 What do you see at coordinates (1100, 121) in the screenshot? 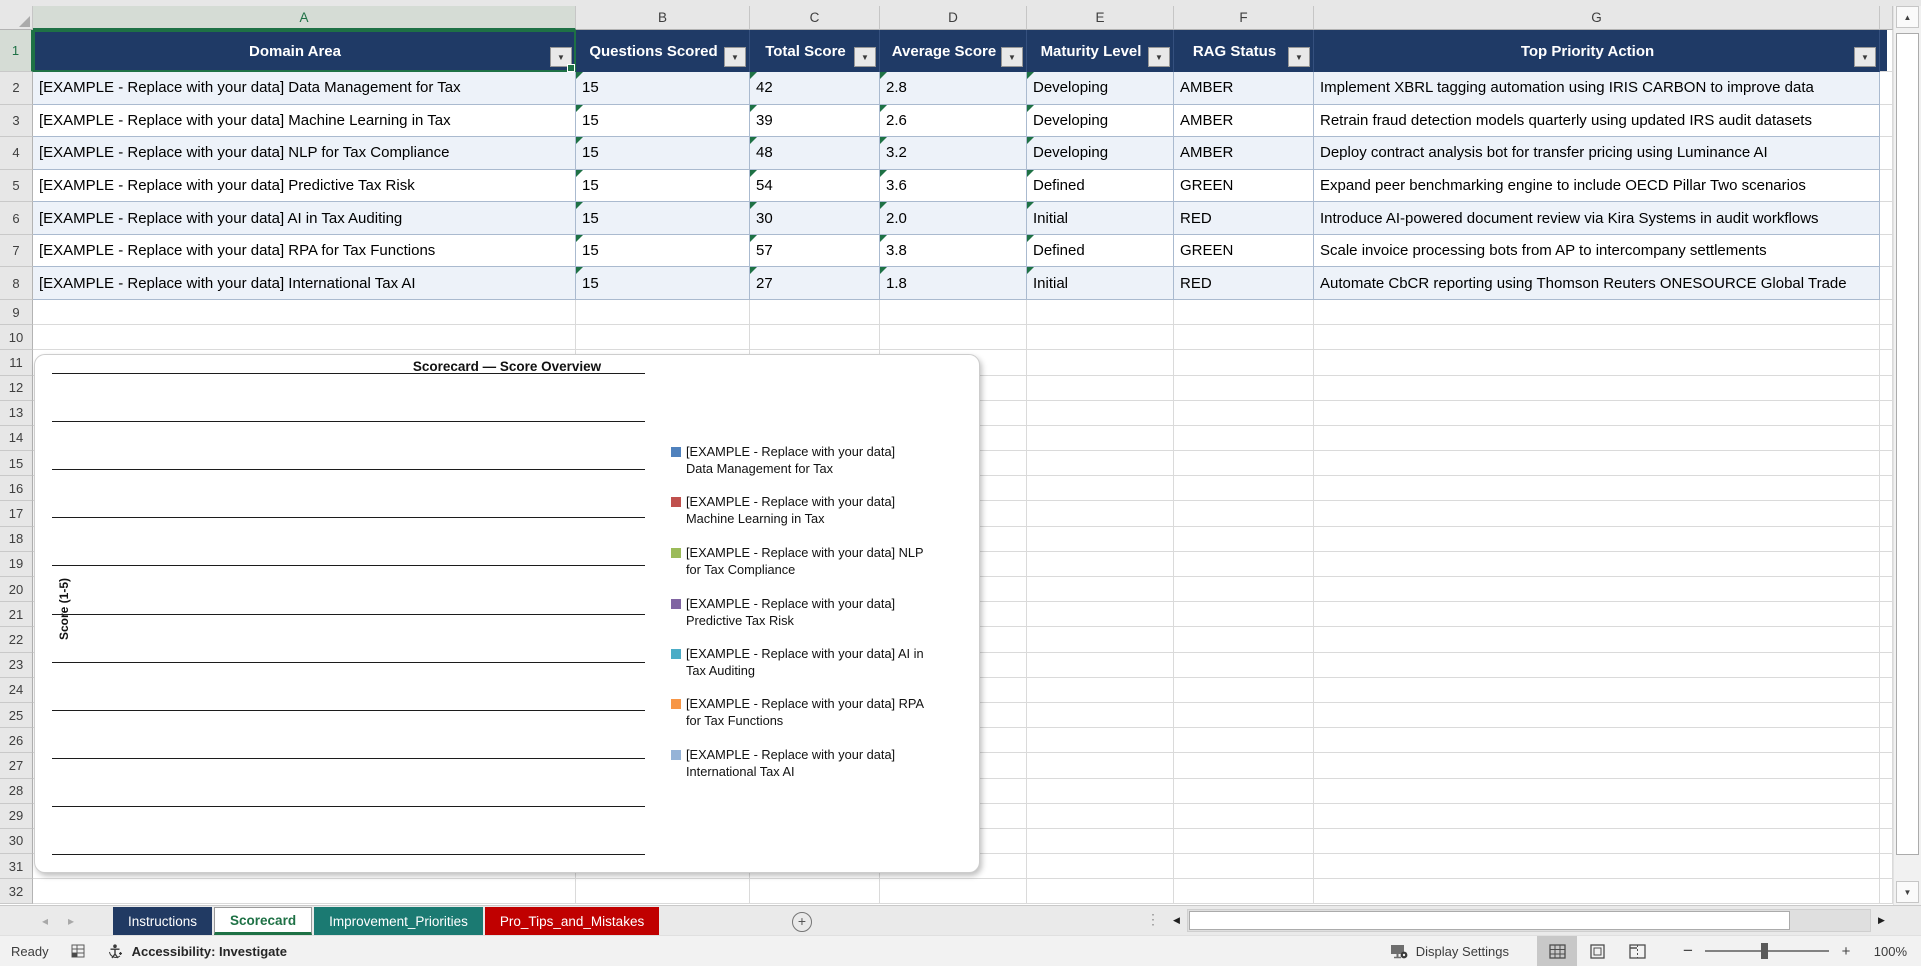
I see `cell-e3: Developing` at bounding box center [1100, 121].